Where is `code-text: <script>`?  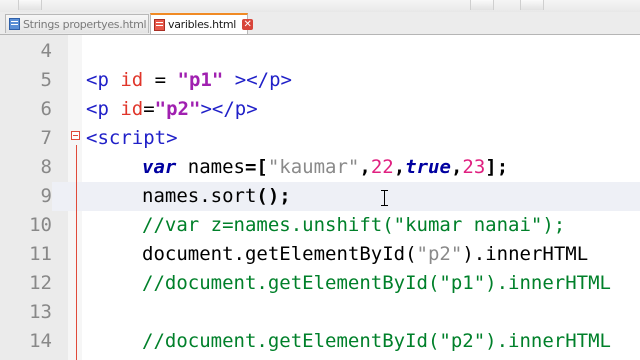
code-text: <script> is located at coordinates (132, 138).